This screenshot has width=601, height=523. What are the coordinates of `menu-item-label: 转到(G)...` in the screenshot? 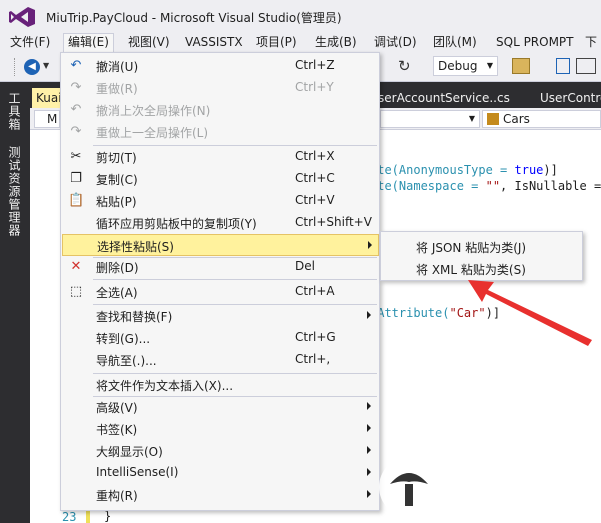 It's located at (123, 339).